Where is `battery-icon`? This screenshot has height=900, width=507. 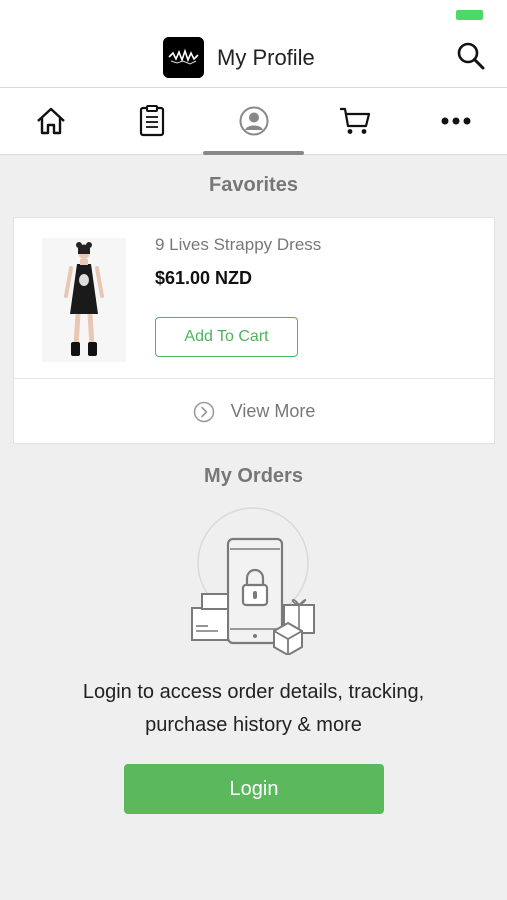 battery-icon is located at coordinates (469, 15).